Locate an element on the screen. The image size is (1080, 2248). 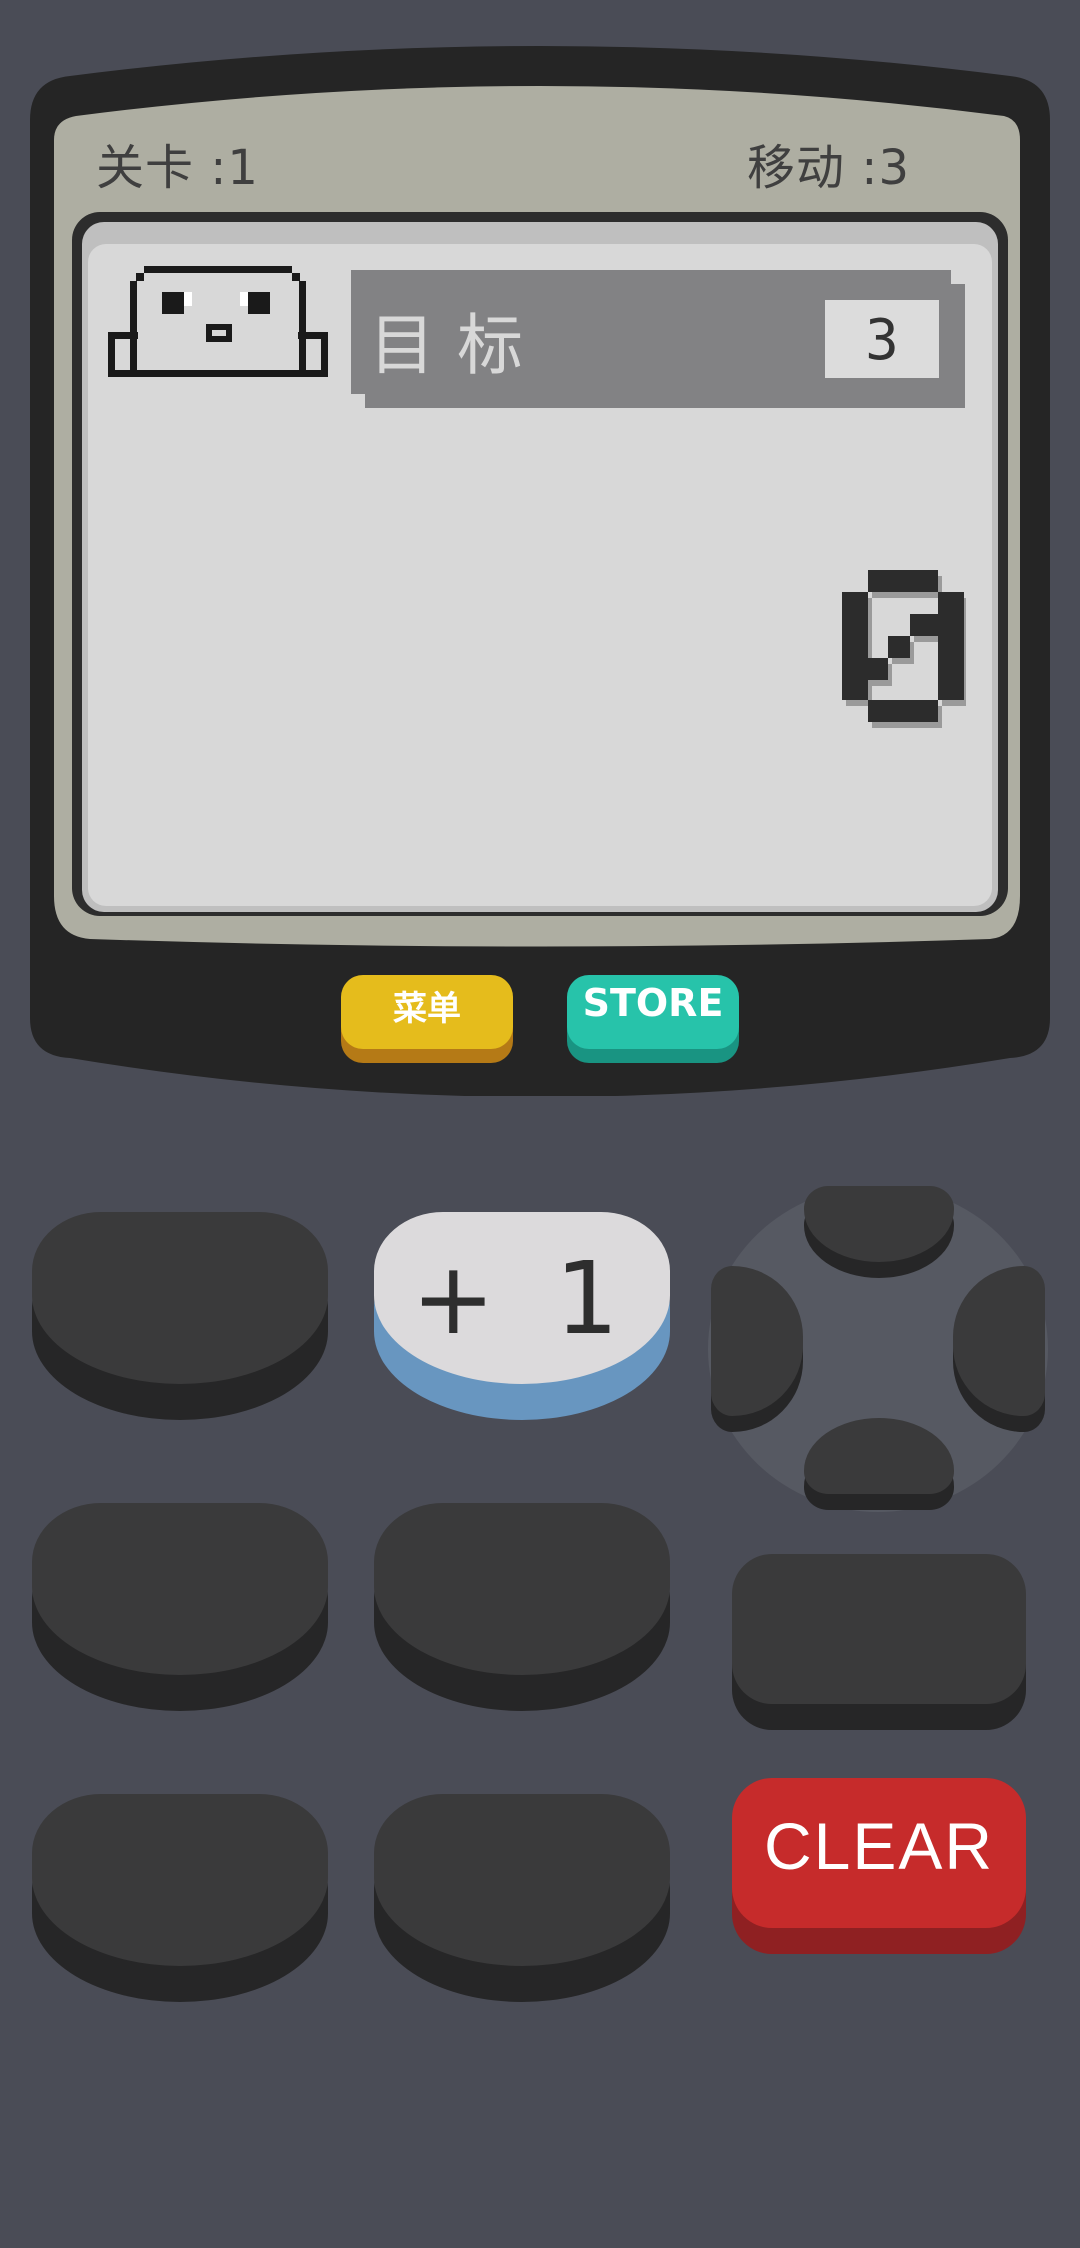
goal-label: 目标 is located at coordinates (457, 345).